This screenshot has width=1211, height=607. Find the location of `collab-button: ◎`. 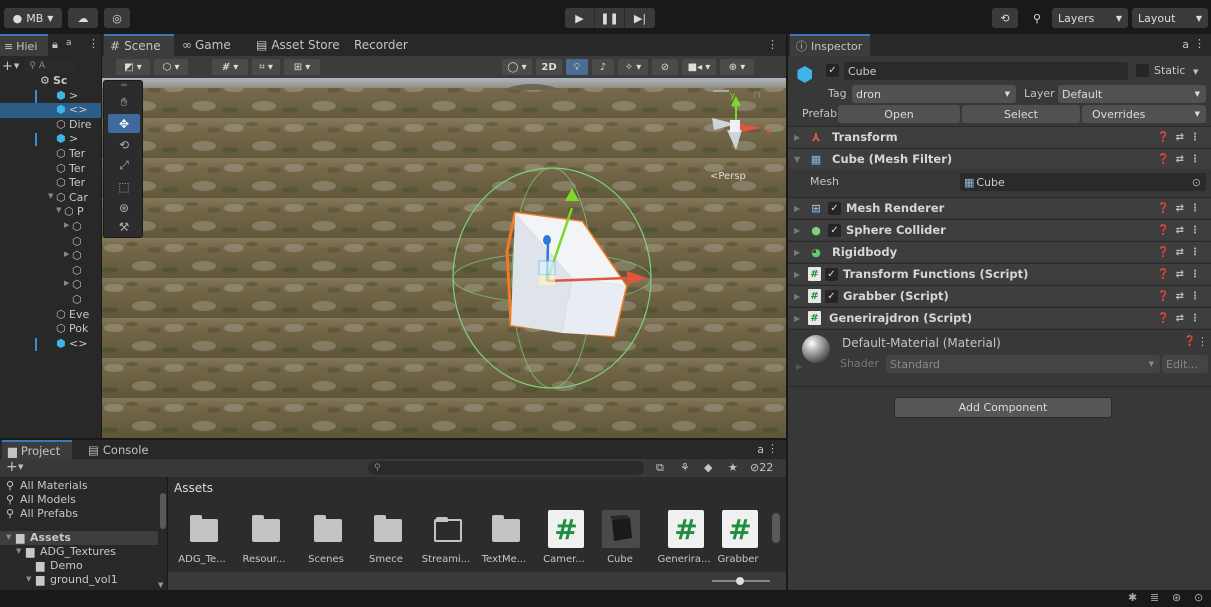

collab-button: ◎ is located at coordinates (117, 18).